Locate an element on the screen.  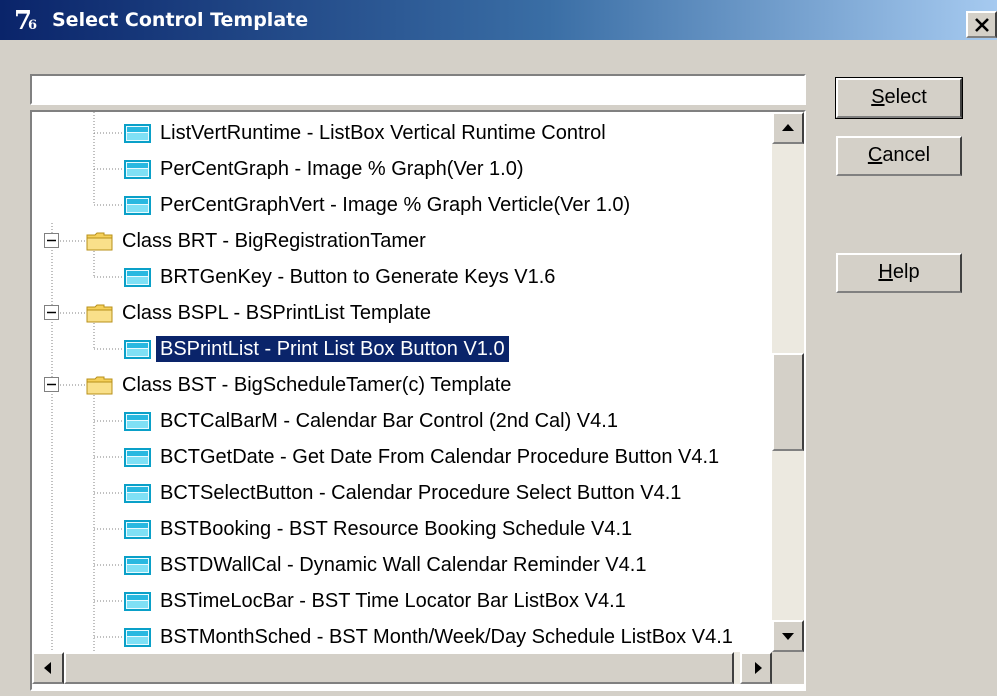
close-button is located at coordinates (981, 24).